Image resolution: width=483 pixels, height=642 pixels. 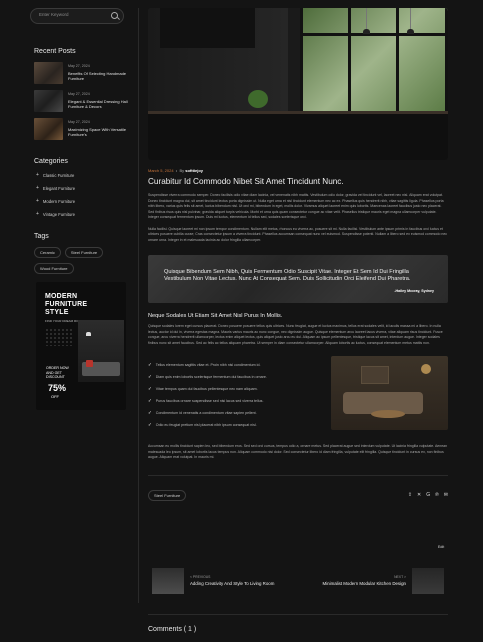 What do you see at coordinates (138, 305) in the screenshot?
I see `column-divider` at bounding box center [138, 305].